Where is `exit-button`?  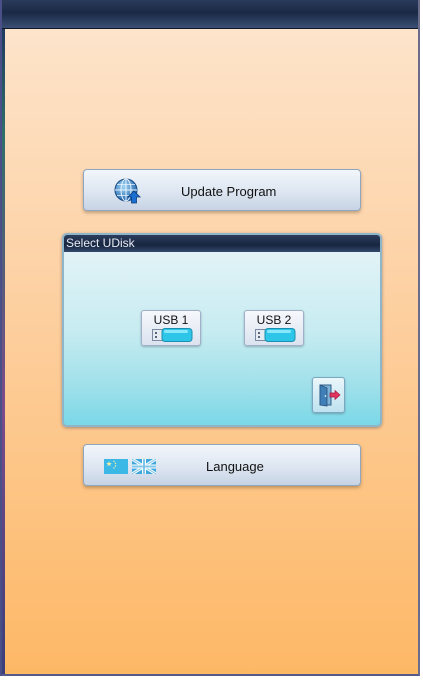 exit-button is located at coordinates (328, 395).